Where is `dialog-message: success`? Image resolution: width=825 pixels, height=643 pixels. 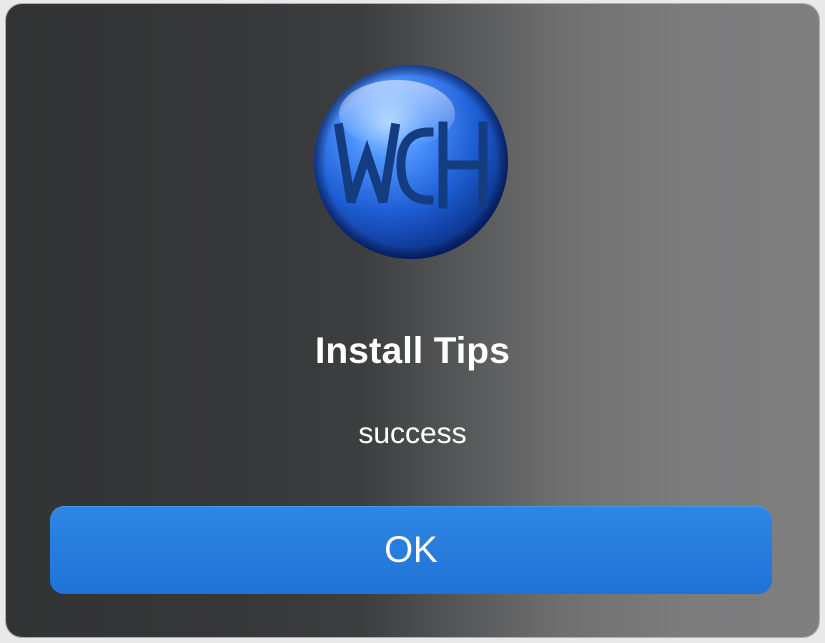 dialog-message: success is located at coordinates (412, 433).